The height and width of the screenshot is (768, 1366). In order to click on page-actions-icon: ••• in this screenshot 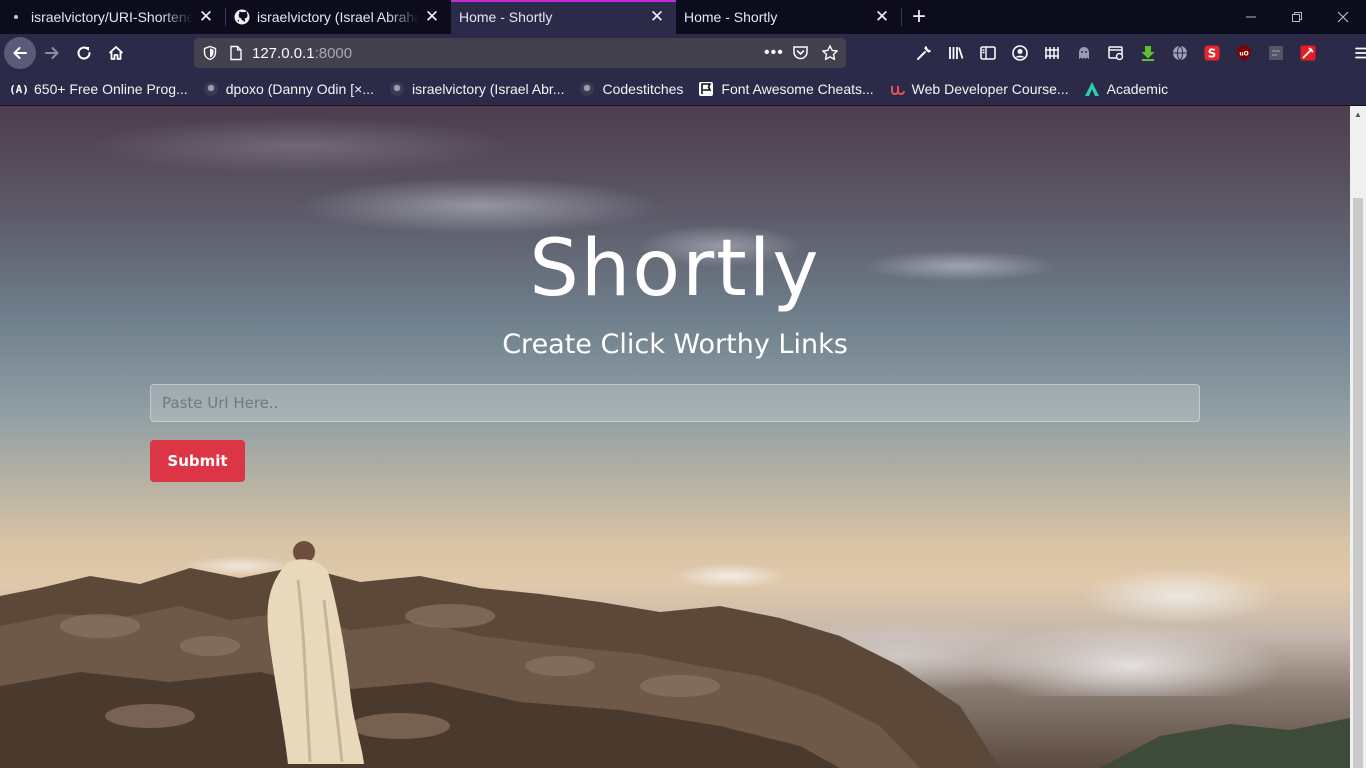, I will do `click(774, 53)`.